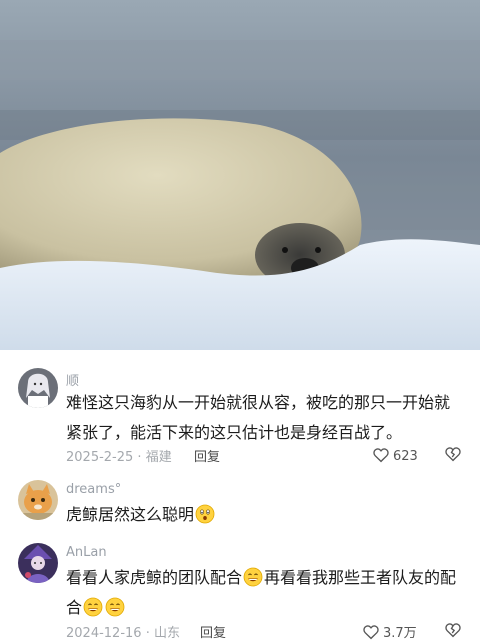 The image size is (480, 640). Describe the element at coordinates (400, 633) in the screenshot. I see `like-count: 3.7万` at that location.